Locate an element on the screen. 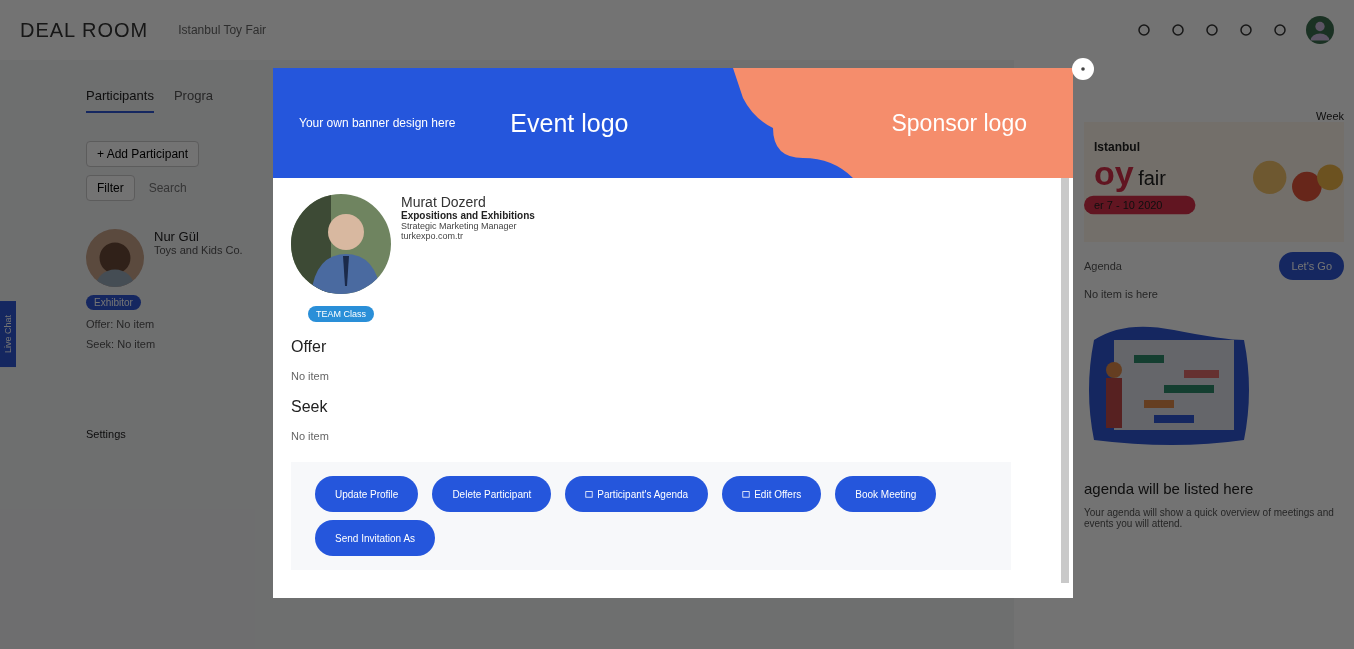 The height and width of the screenshot is (649, 1354). profile-tag: TEAM Class is located at coordinates (341, 314).